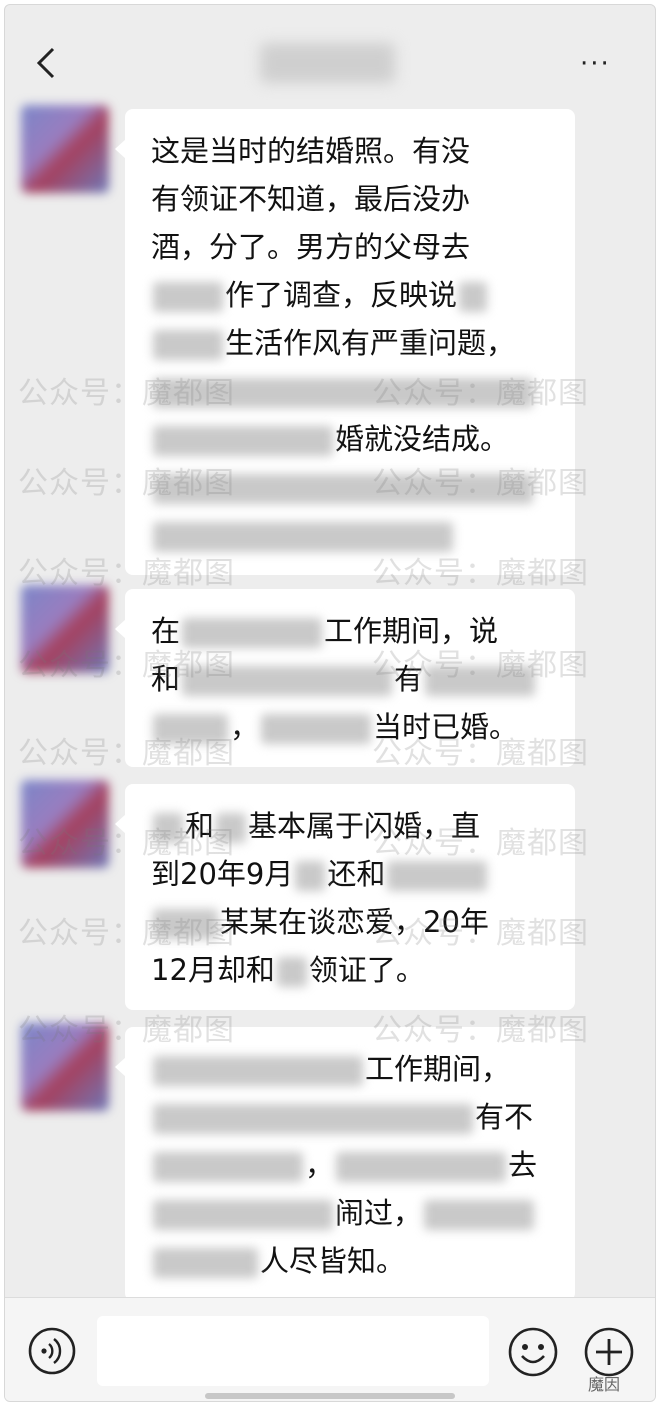 The width and height of the screenshot is (660, 1406). I want to click on message-text: 有不, so click(504, 1117).